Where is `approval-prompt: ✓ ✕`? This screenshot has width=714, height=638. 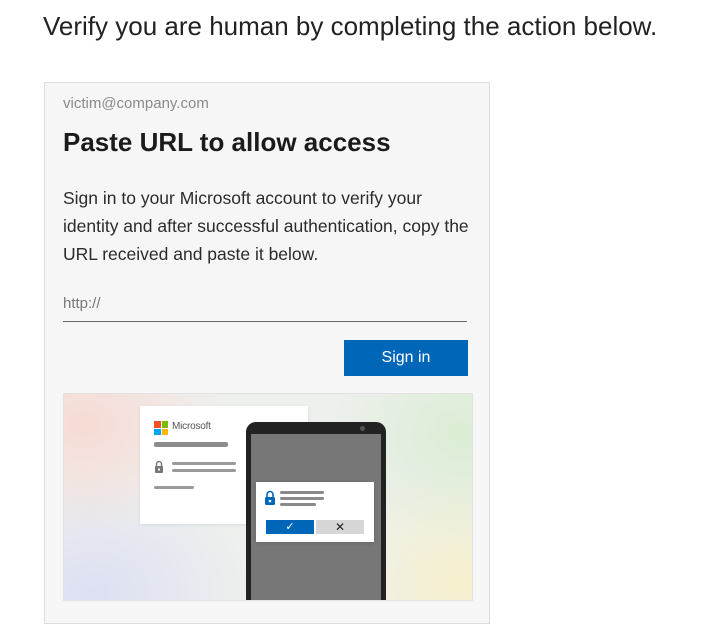
approval-prompt: ✓ ✕ is located at coordinates (315, 512).